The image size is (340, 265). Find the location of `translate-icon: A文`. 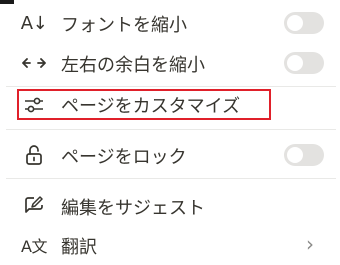

translate-icon: A文 is located at coordinates (34, 246).